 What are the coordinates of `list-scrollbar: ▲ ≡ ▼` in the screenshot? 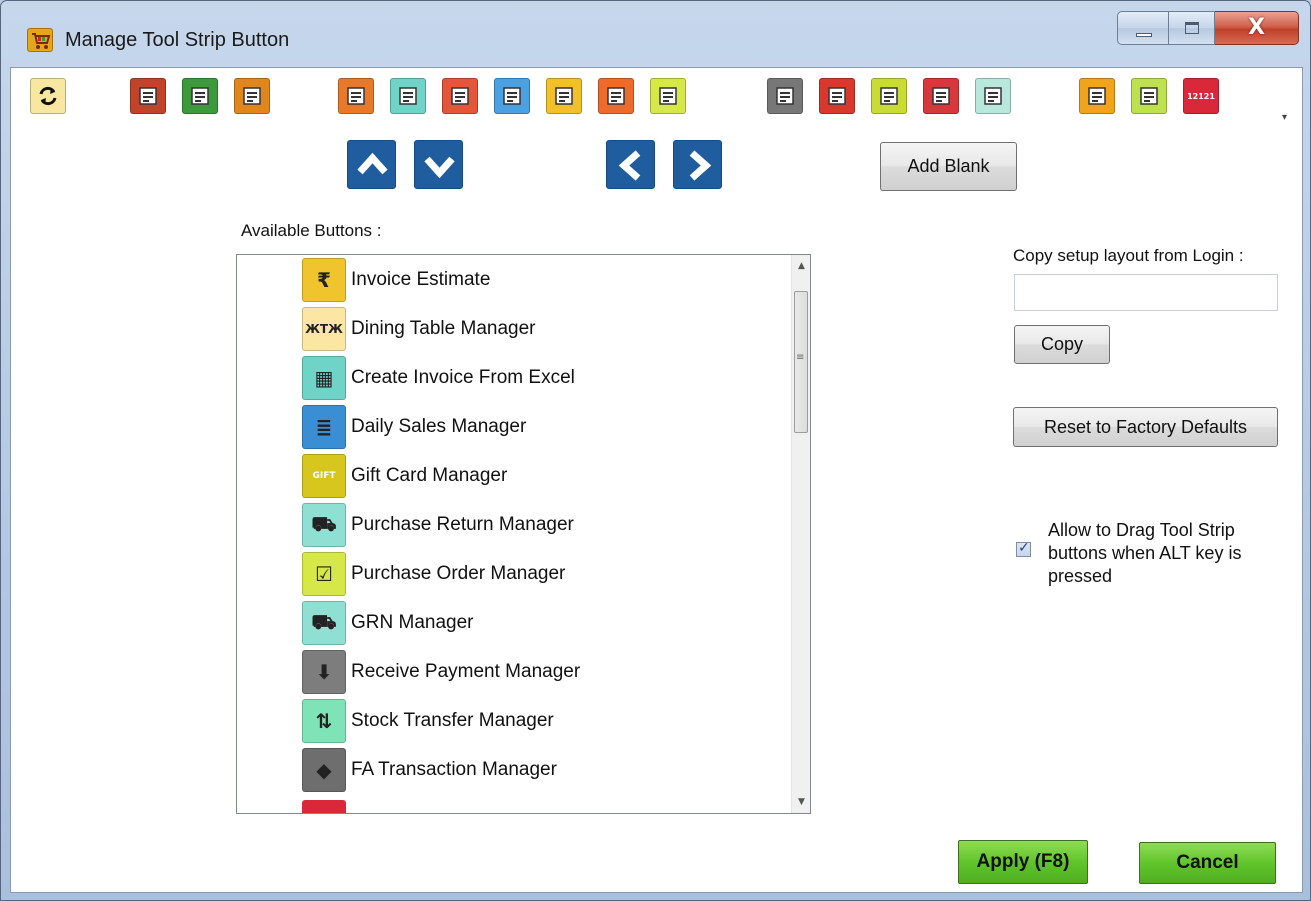 It's located at (800, 534).